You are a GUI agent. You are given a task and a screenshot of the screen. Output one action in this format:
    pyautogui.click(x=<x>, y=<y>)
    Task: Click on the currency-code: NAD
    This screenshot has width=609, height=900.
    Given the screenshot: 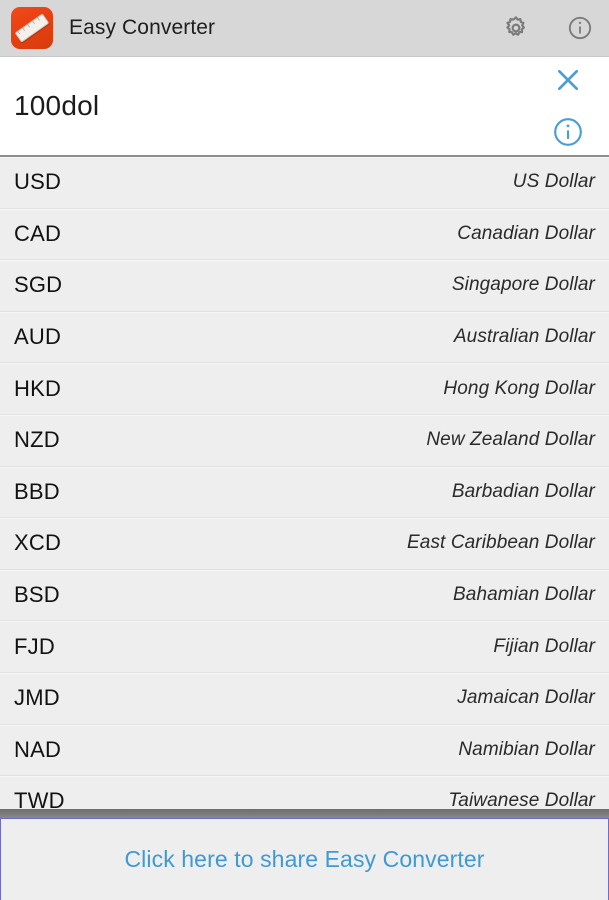 What is the action you would take?
    pyautogui.click(x=38, y=749)
    